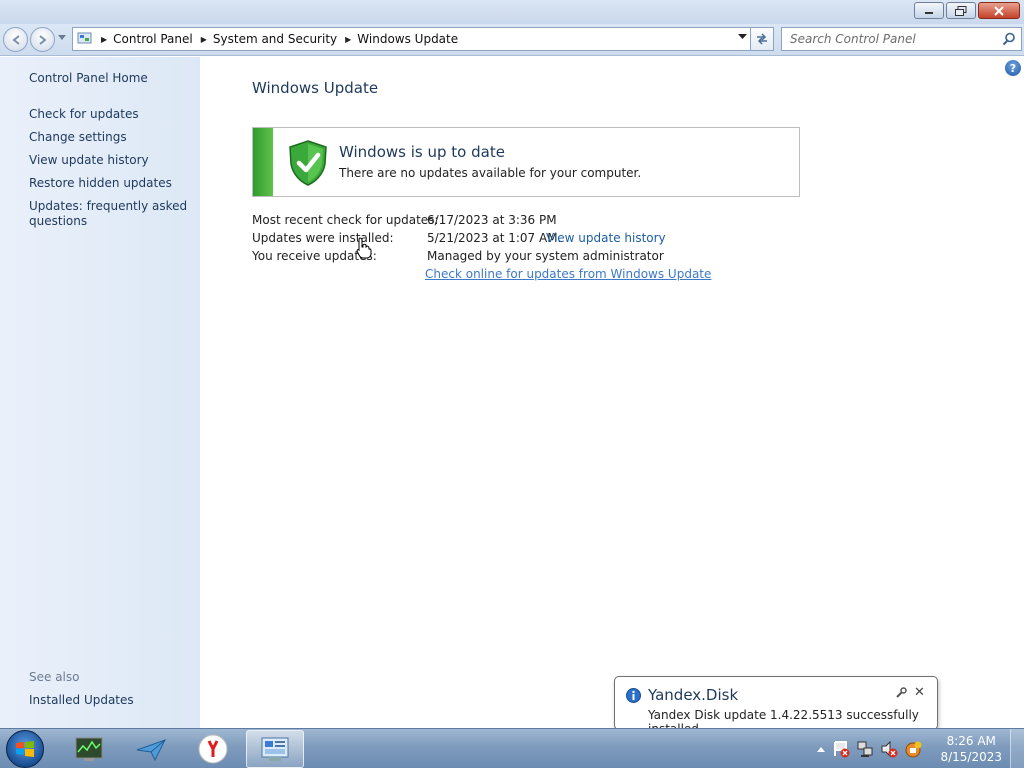 This screenshot has height=768, width=1024. Describe the element at coordinates (407, 39) in the screenshot. I see `breadcrumb-windows-update: Windows Update` at that location.